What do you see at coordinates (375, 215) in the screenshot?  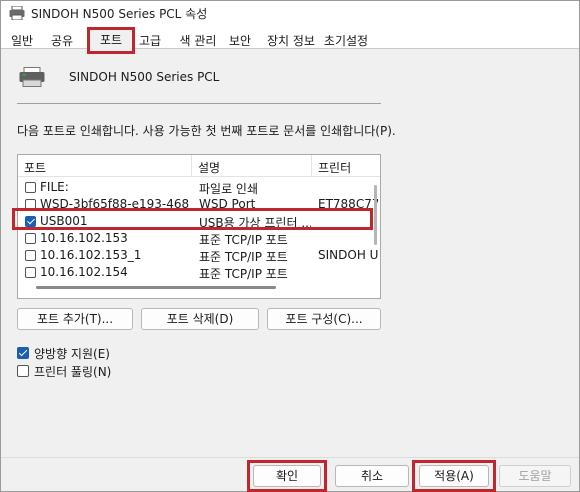 I see `vertical-scrollbar` at bounding box center [375, 215].